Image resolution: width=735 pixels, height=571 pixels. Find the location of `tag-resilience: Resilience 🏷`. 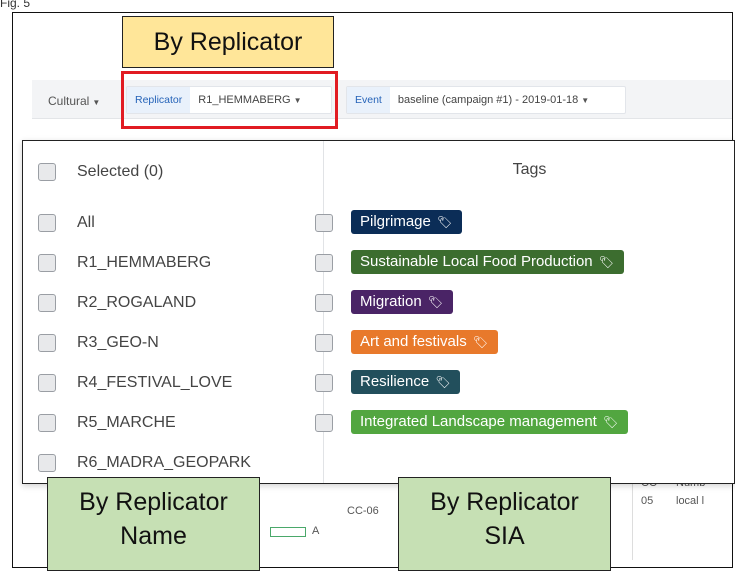

tag-resilience: Resilience 🏷 is located at coordinates (406, 382).